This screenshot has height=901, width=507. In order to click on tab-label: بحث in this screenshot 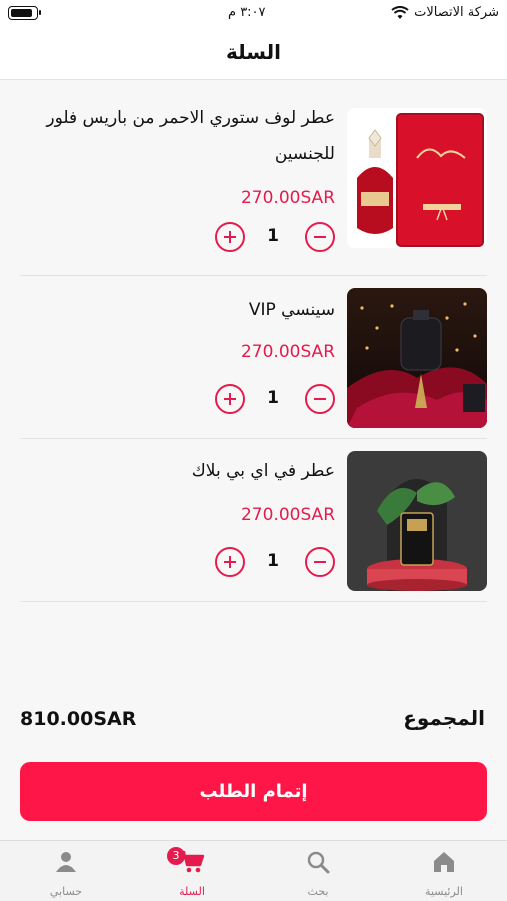, I will do `click(318, 891)`.